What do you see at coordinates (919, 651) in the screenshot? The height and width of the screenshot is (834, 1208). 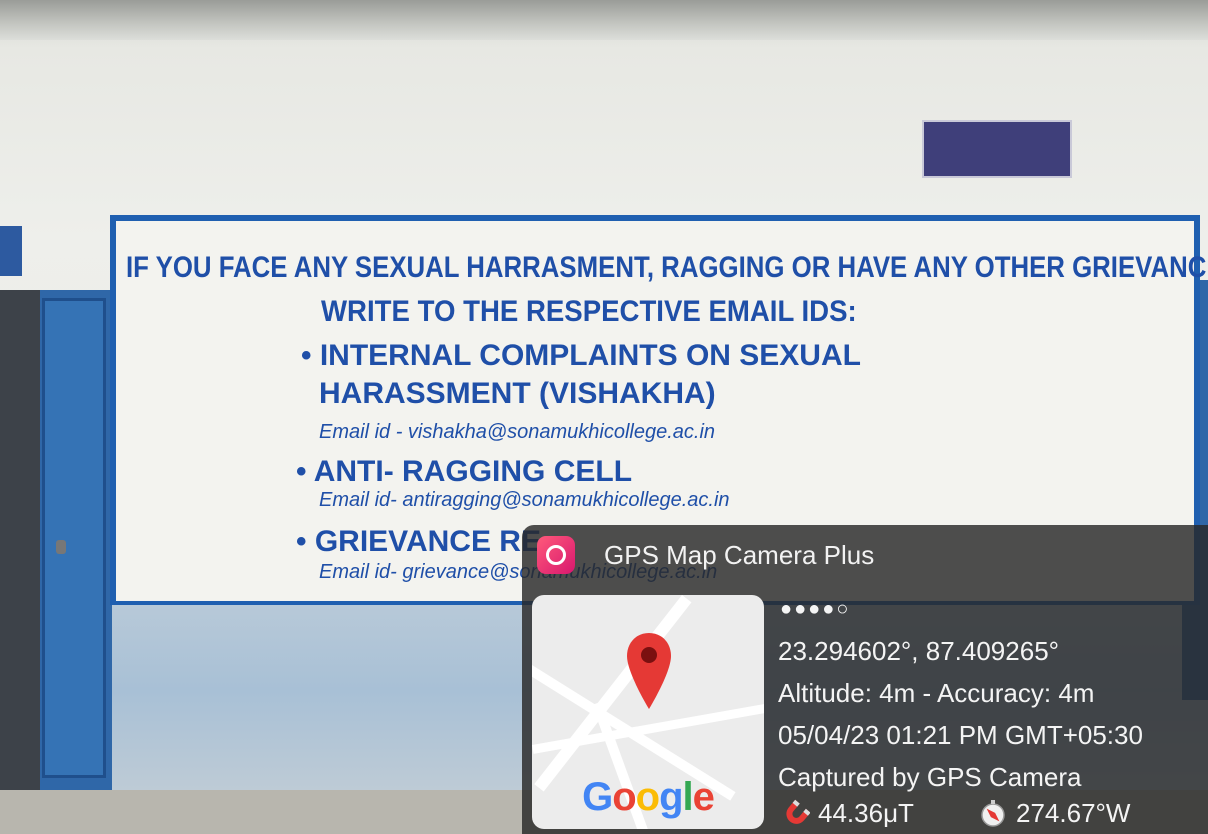 I see `coordinates: 23.294602°, 87.409265°` at bounding box center [919, 651].